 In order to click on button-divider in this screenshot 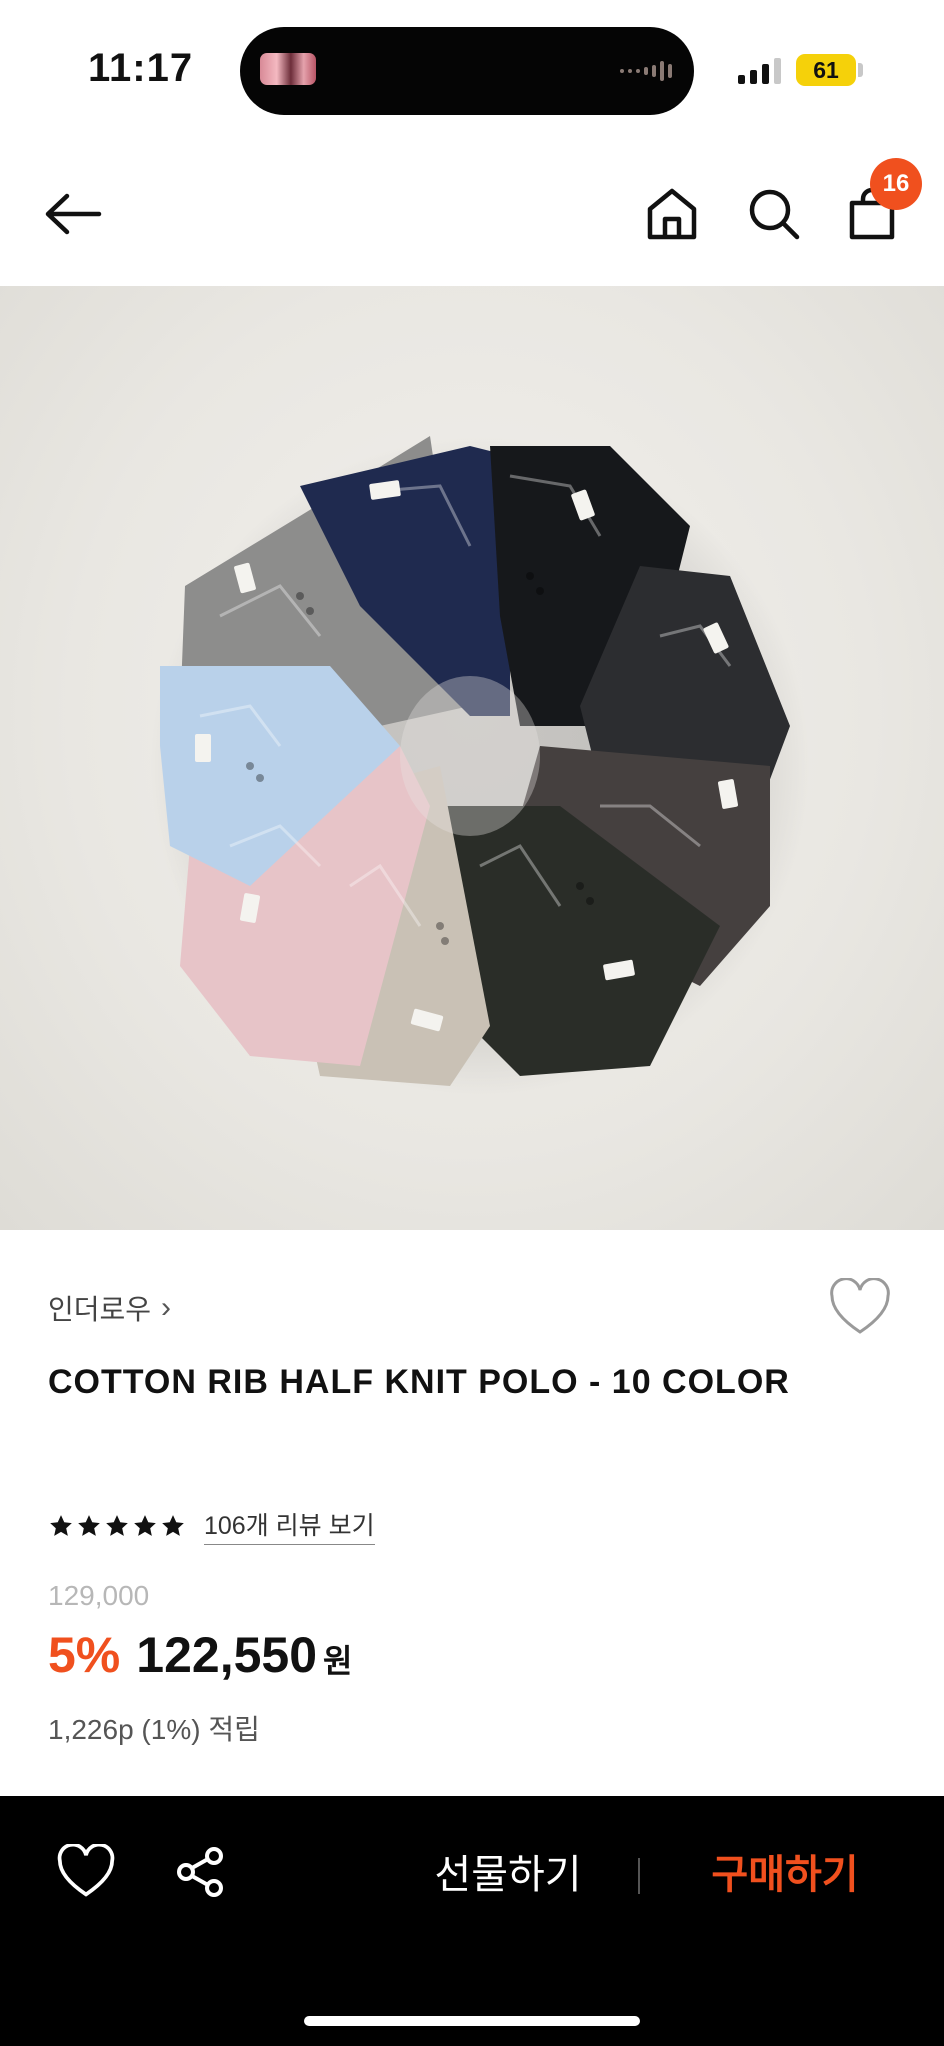, I will do `click(639, 1876)`.